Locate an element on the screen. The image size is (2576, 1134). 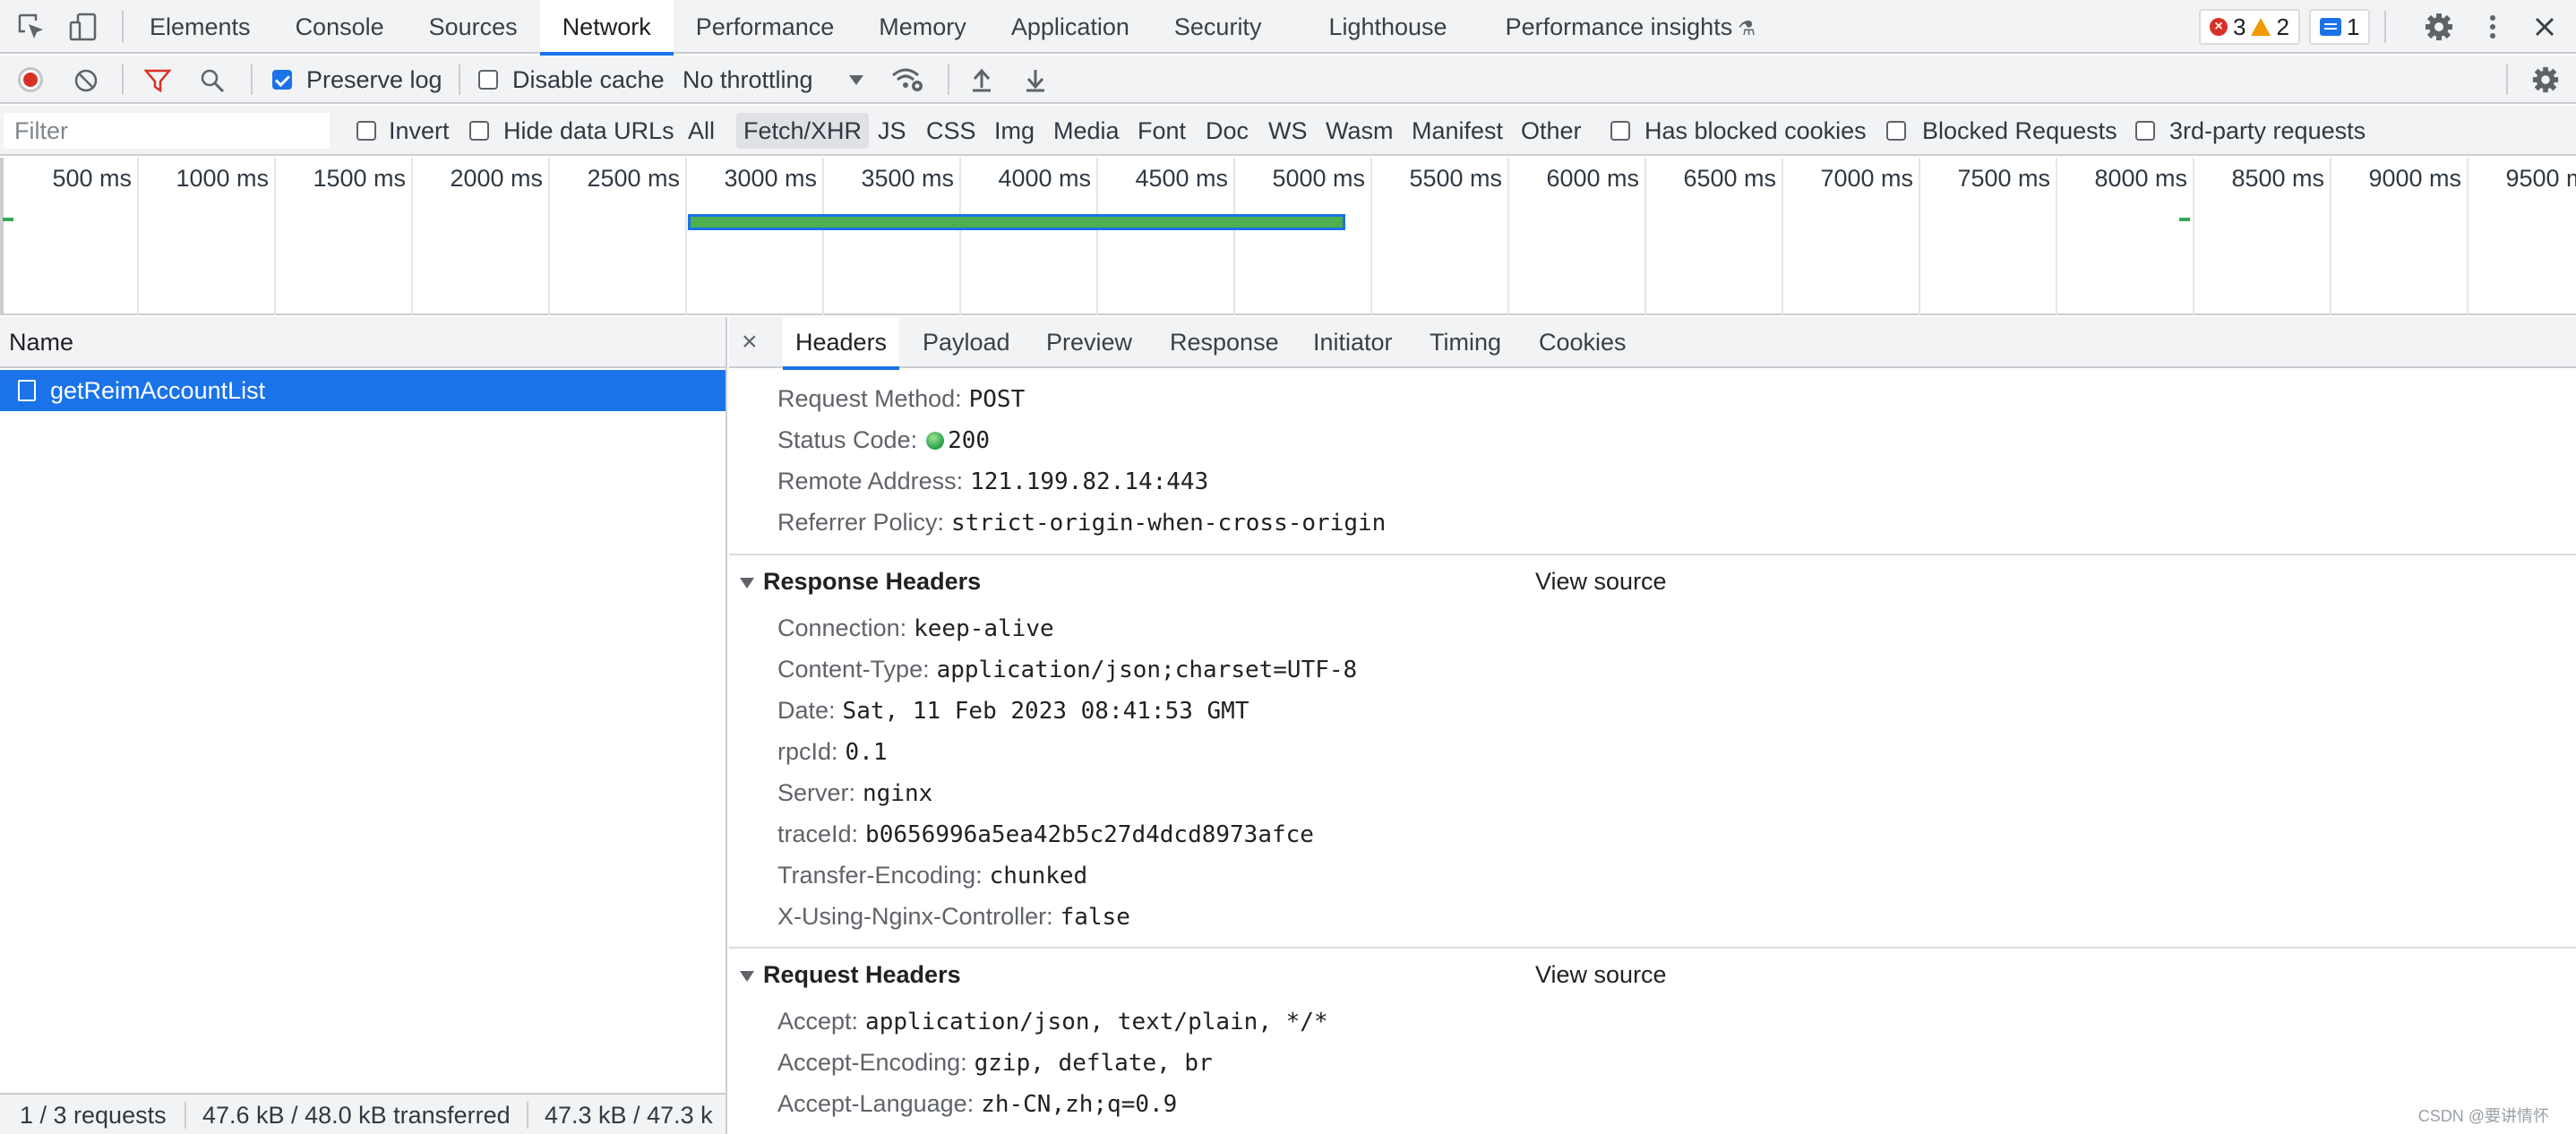
third-party-requests-label: 3rd-party requests is located at coordinates (2267, 131).